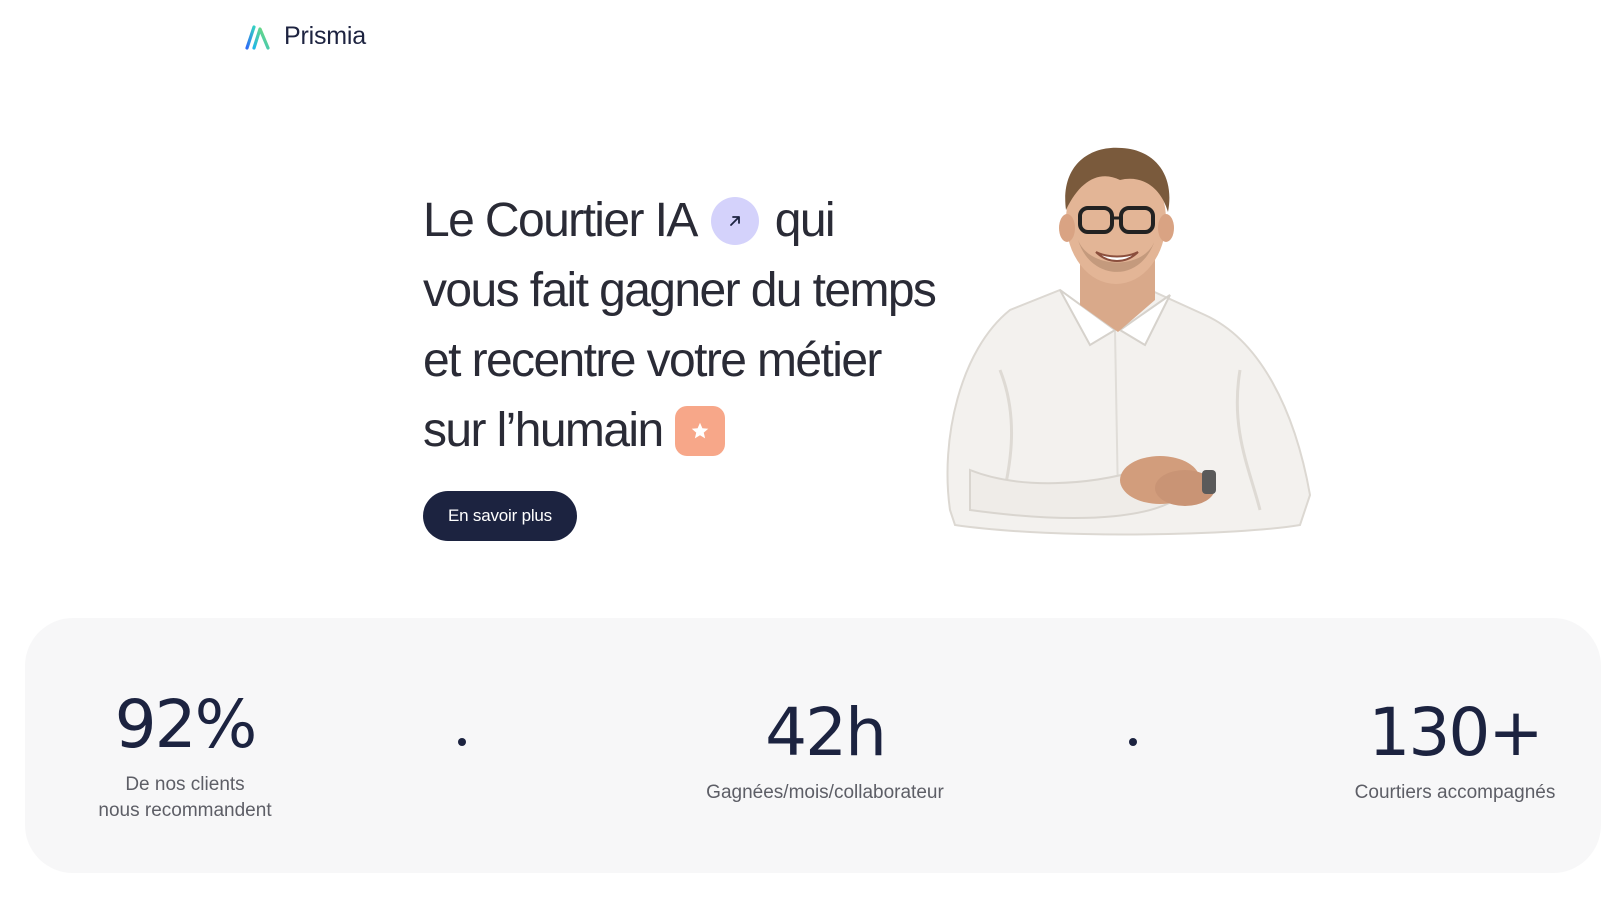 The height and width of the screenshot is (908, 1624). I want to click on star-icon, so click(699, 431).